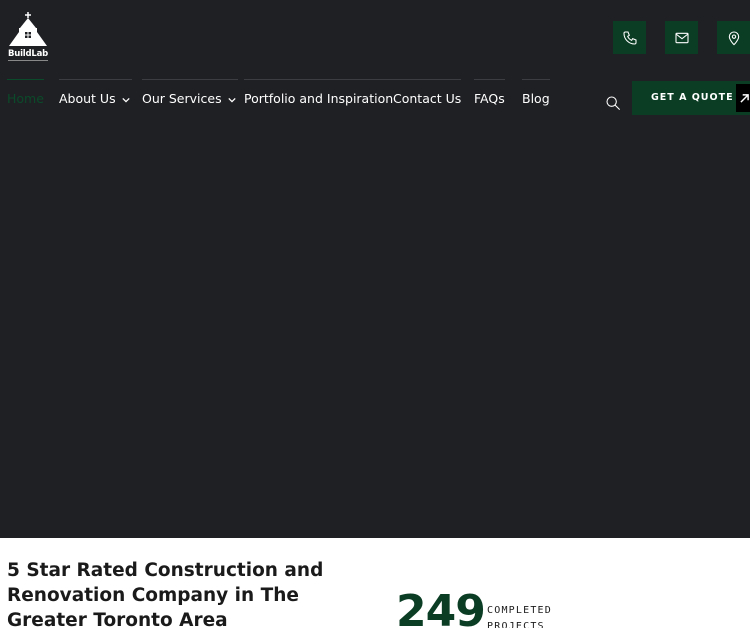 Image resolution: width=750 pixels, height=628 pixels. I want to click on nav-item-home: Home, so click(25, 98).